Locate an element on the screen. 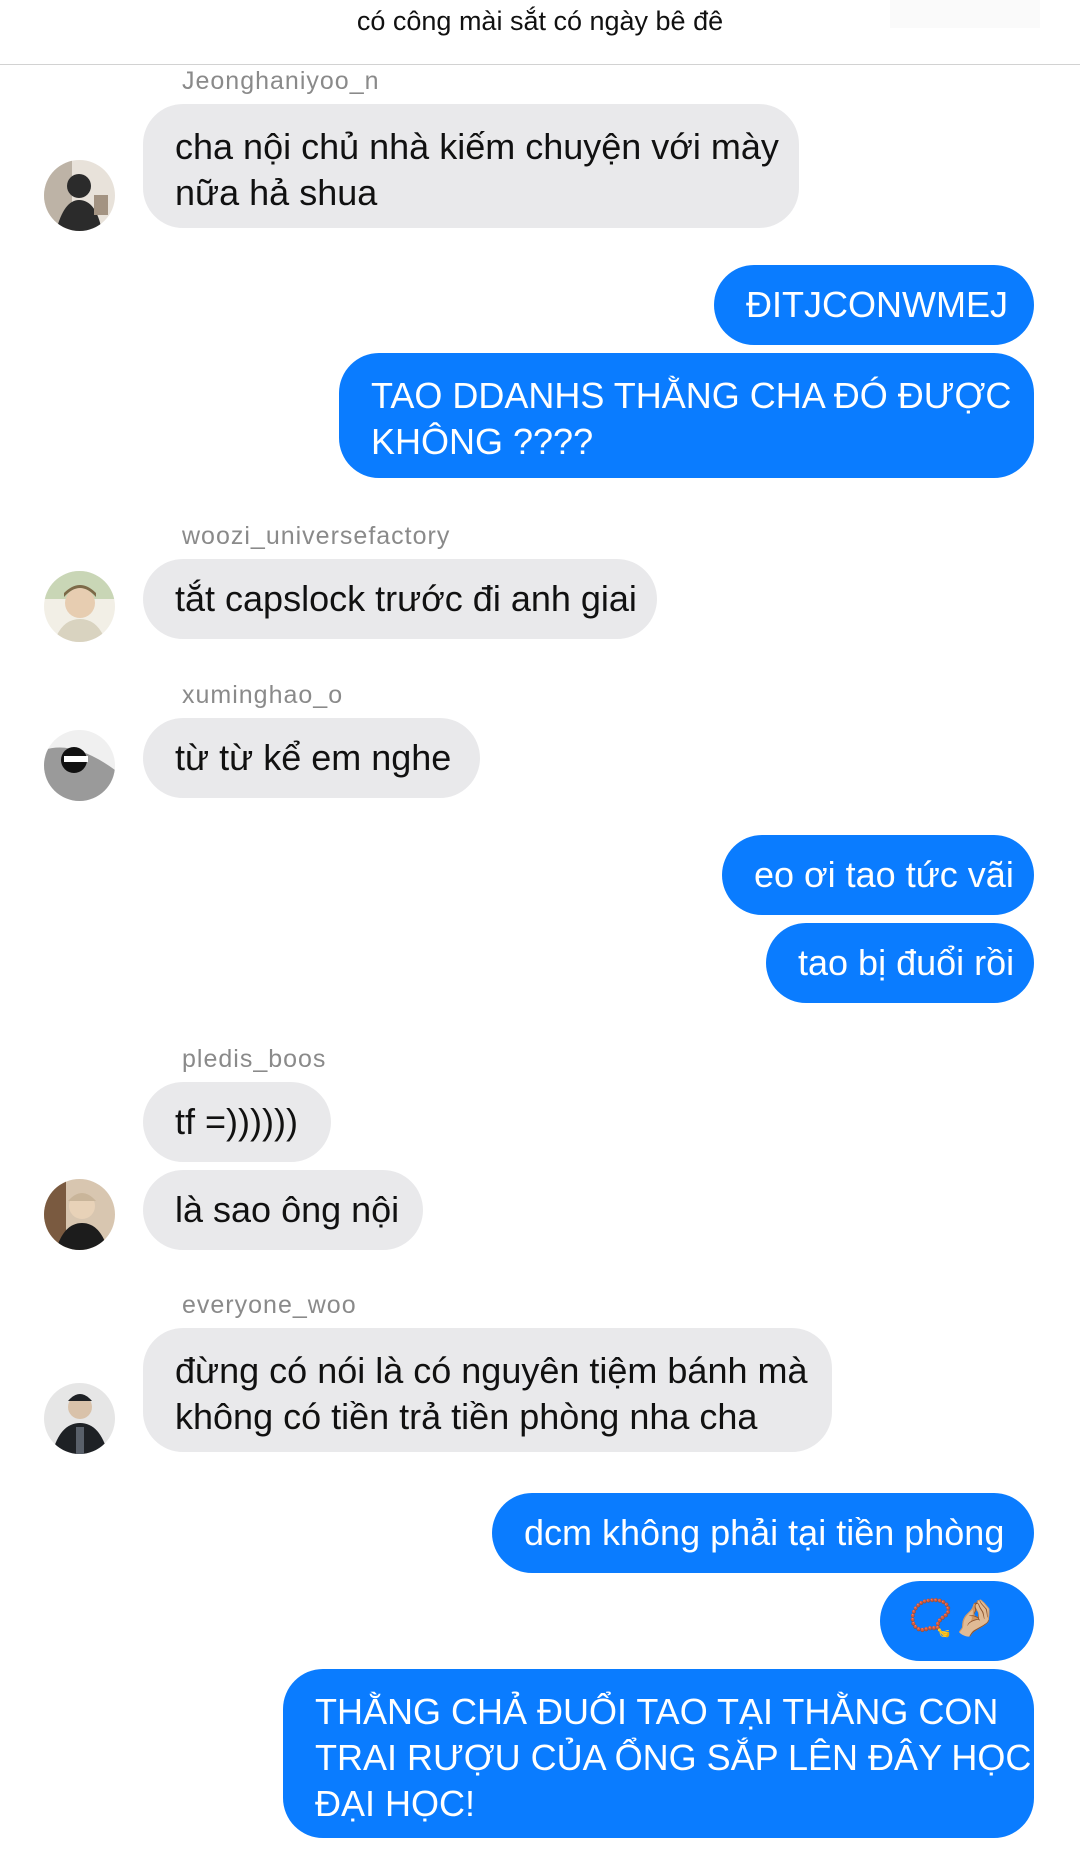 The height and width of the screenshot is (1849, 1080). username-label: woozi_universefactory is located at coordinates (316, 536).